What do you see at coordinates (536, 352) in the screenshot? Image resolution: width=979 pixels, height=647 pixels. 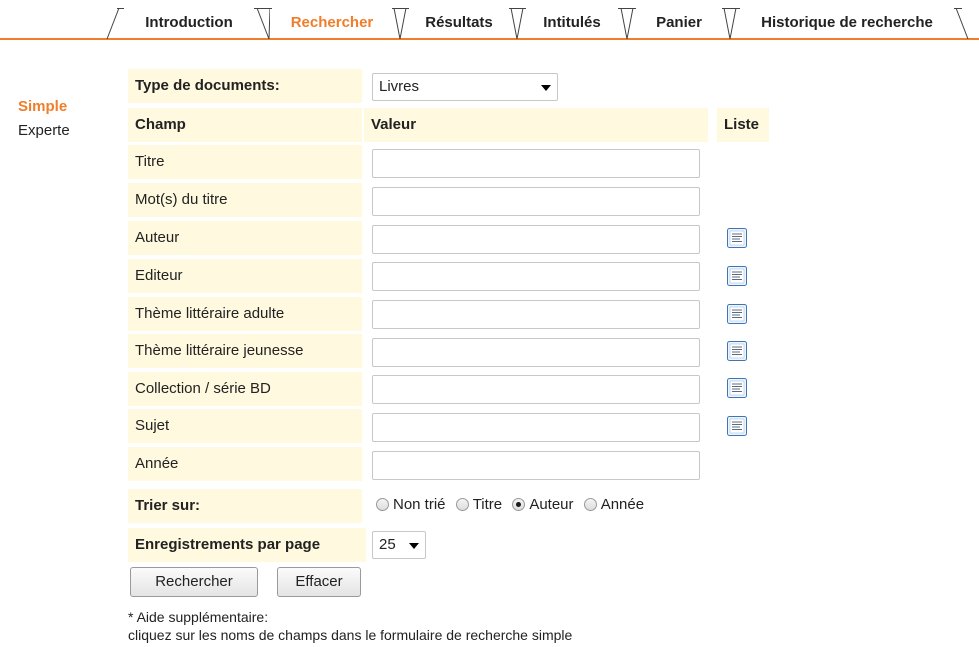 I see `field-input-theme-jeunesse` at bounding box center [536, 352].